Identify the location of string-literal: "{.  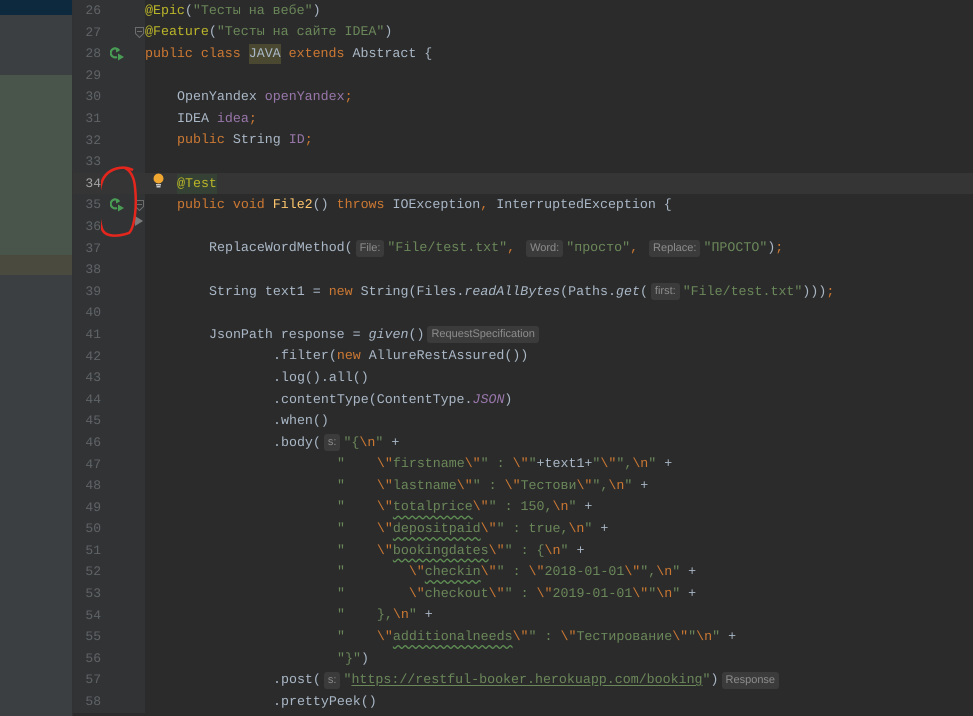
(351, 443).